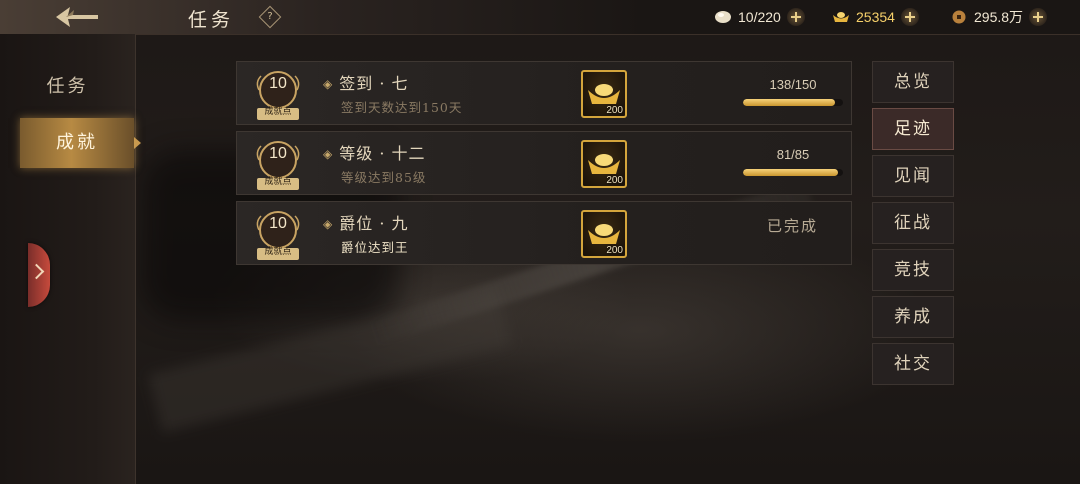  Describe the element at coordinates (913, 129) in the screenshot. I see `category-footprints: 足迹` at that location.